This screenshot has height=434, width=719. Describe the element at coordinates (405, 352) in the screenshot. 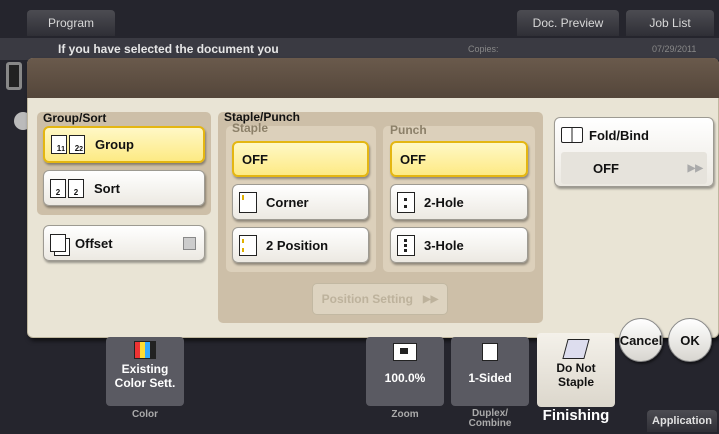

I see `zoom-icon` at that location.